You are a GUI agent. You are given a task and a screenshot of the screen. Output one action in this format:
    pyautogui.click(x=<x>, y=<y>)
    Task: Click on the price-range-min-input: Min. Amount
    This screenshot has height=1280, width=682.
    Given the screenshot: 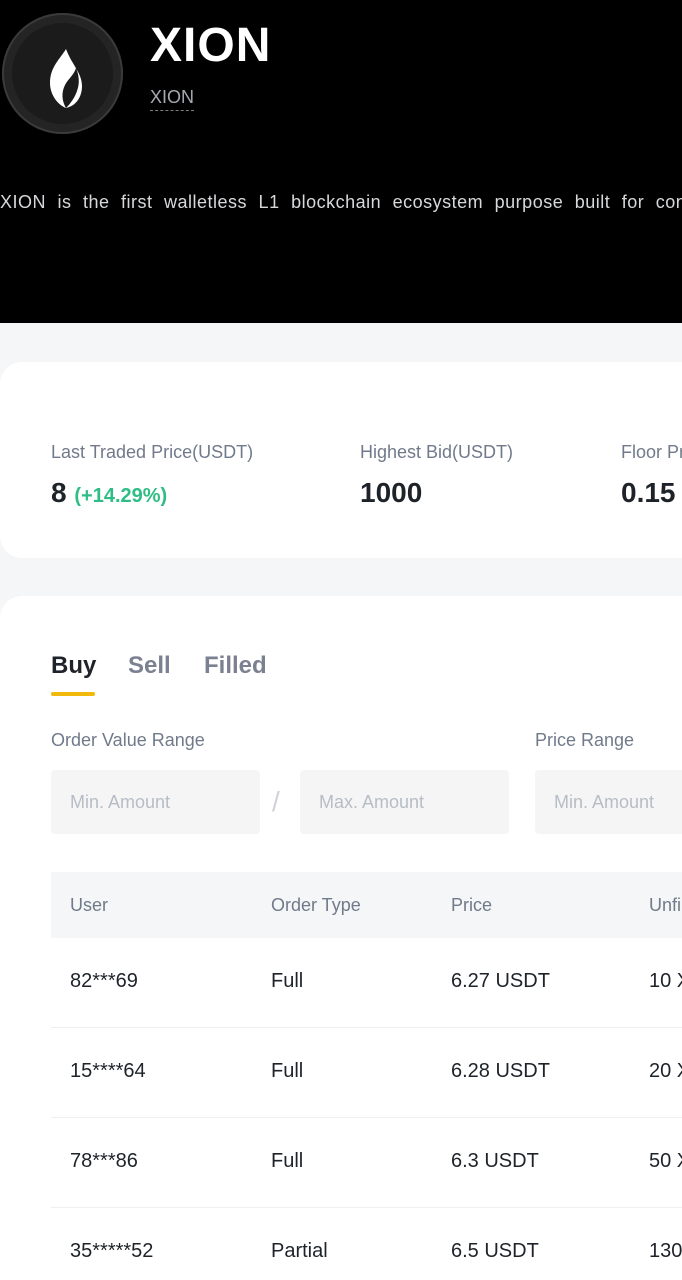 What is the action you would take?
    pyautogui.click(x=608, y=802)
    